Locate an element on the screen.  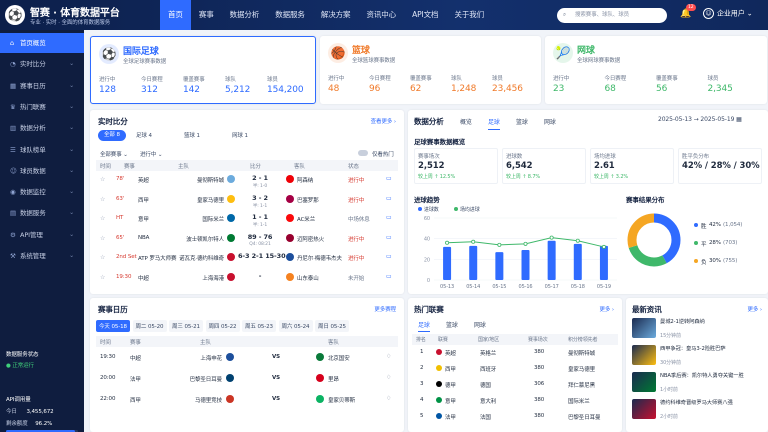
news-headline: NBA季后赛：凯尔特人勇夺关键一胜 is located at coordinates (712, 376).